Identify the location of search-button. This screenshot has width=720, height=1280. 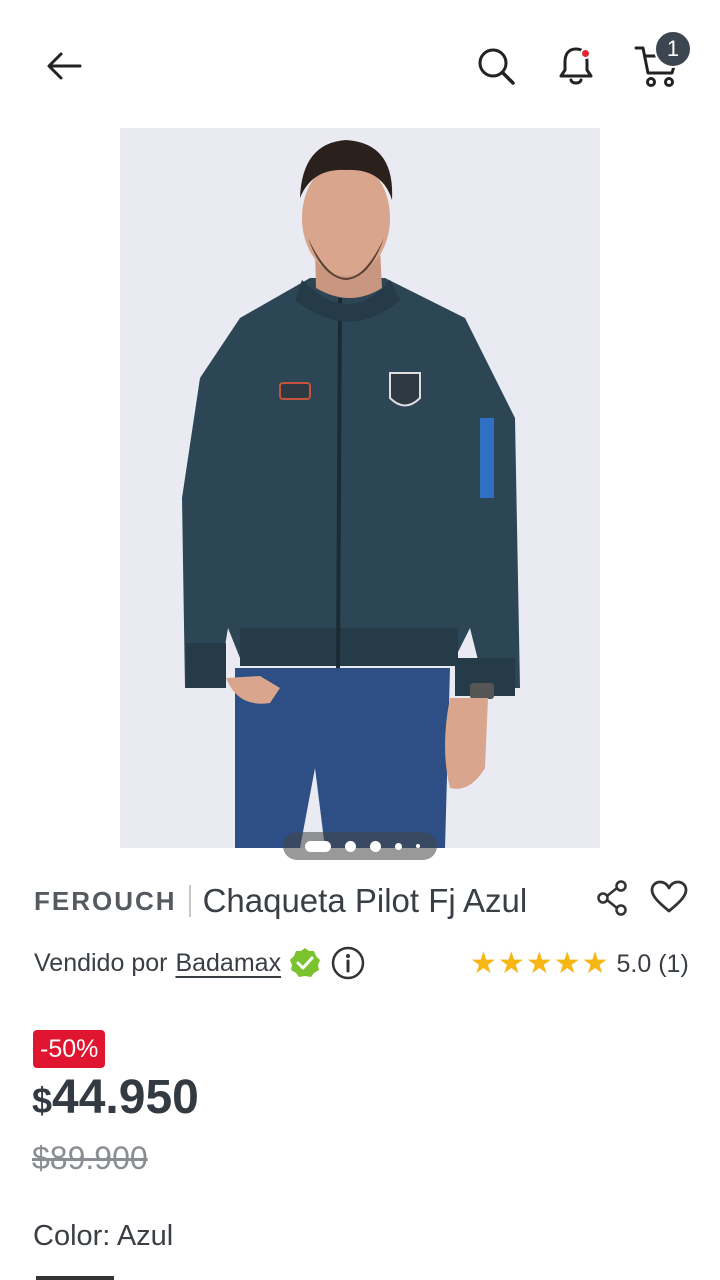
(496, 66).